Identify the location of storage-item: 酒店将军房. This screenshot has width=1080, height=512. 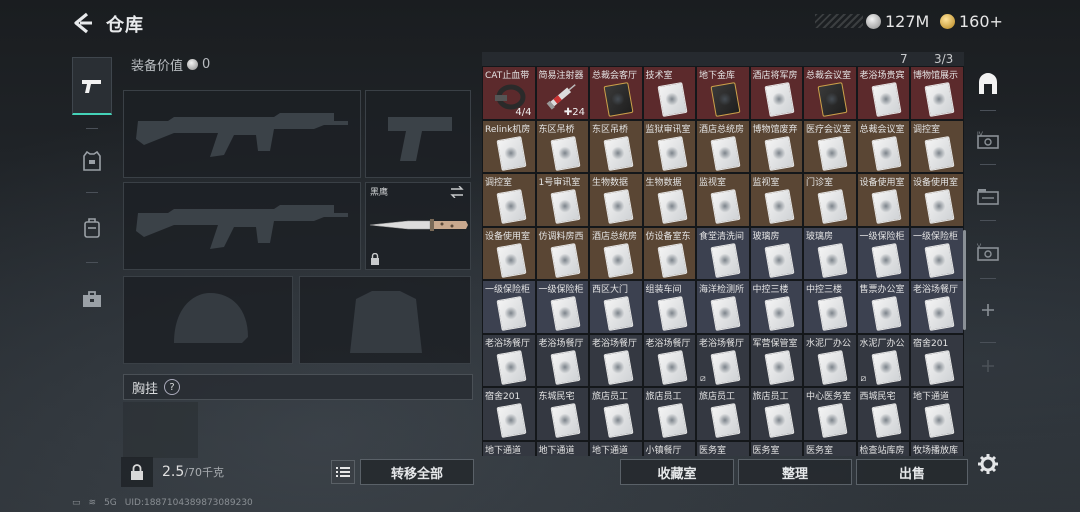
(776, 93).